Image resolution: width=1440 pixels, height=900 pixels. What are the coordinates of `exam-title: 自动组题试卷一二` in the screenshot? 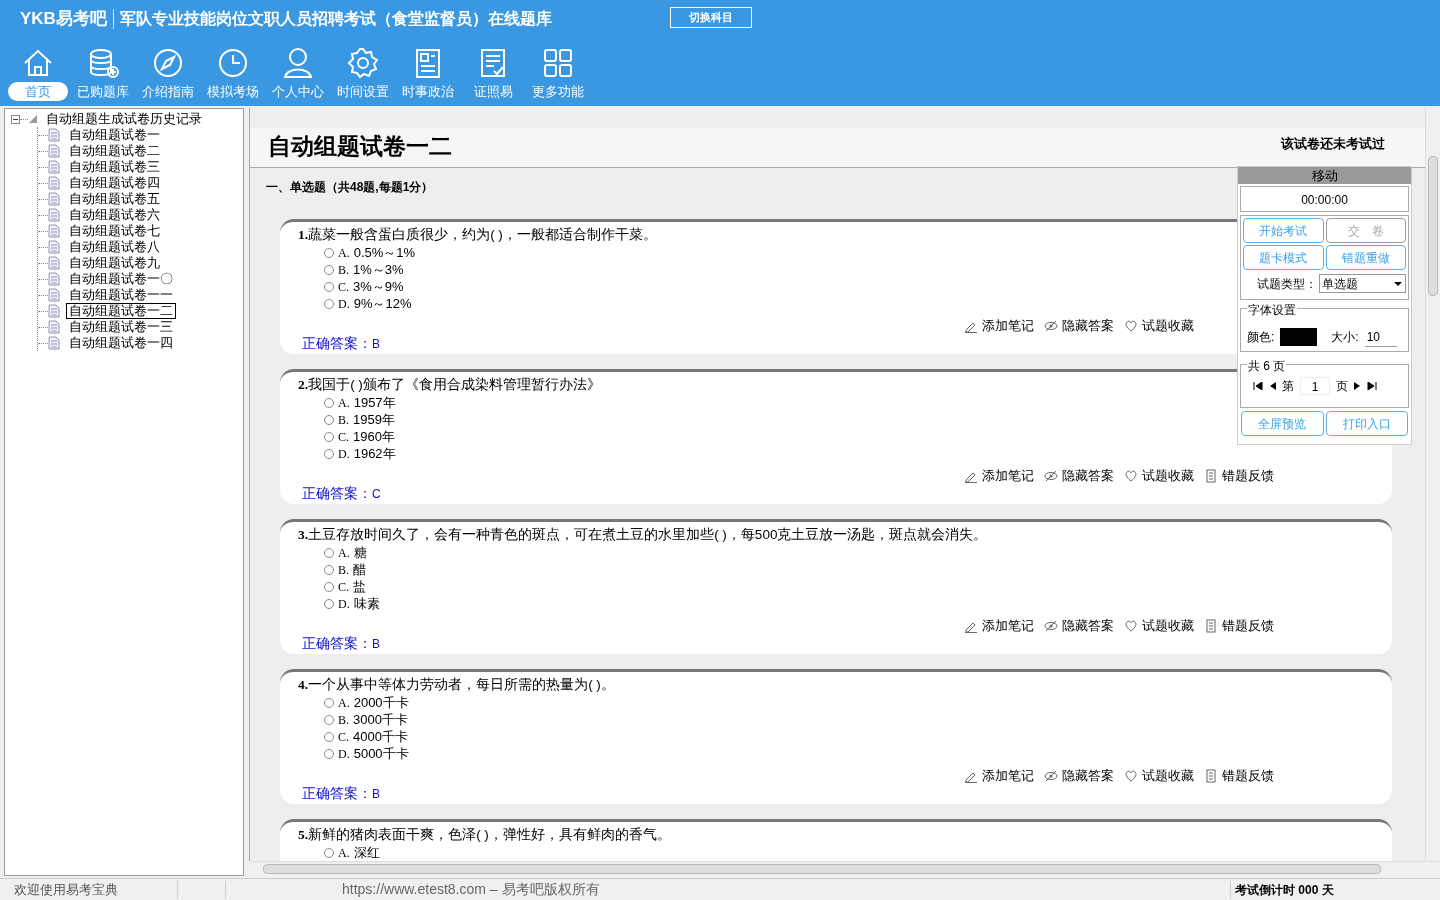 It's located at (360, 146).